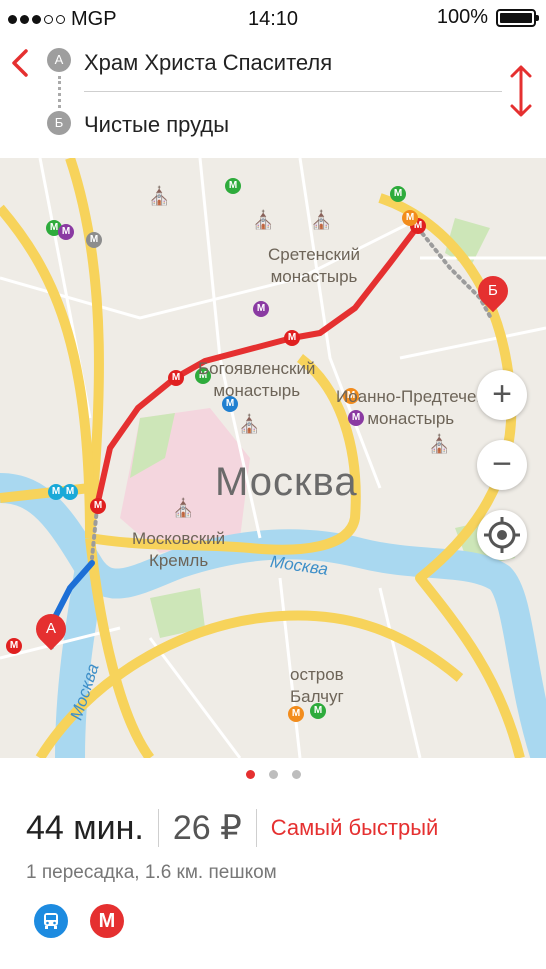 The width and height of the screenshot is (546, 969). What do you see at coordinates (257, 379) in the screenshot?
I see `label-bogoyavlensky: Богоявленский монастырь` at bounding box center [257, 379].